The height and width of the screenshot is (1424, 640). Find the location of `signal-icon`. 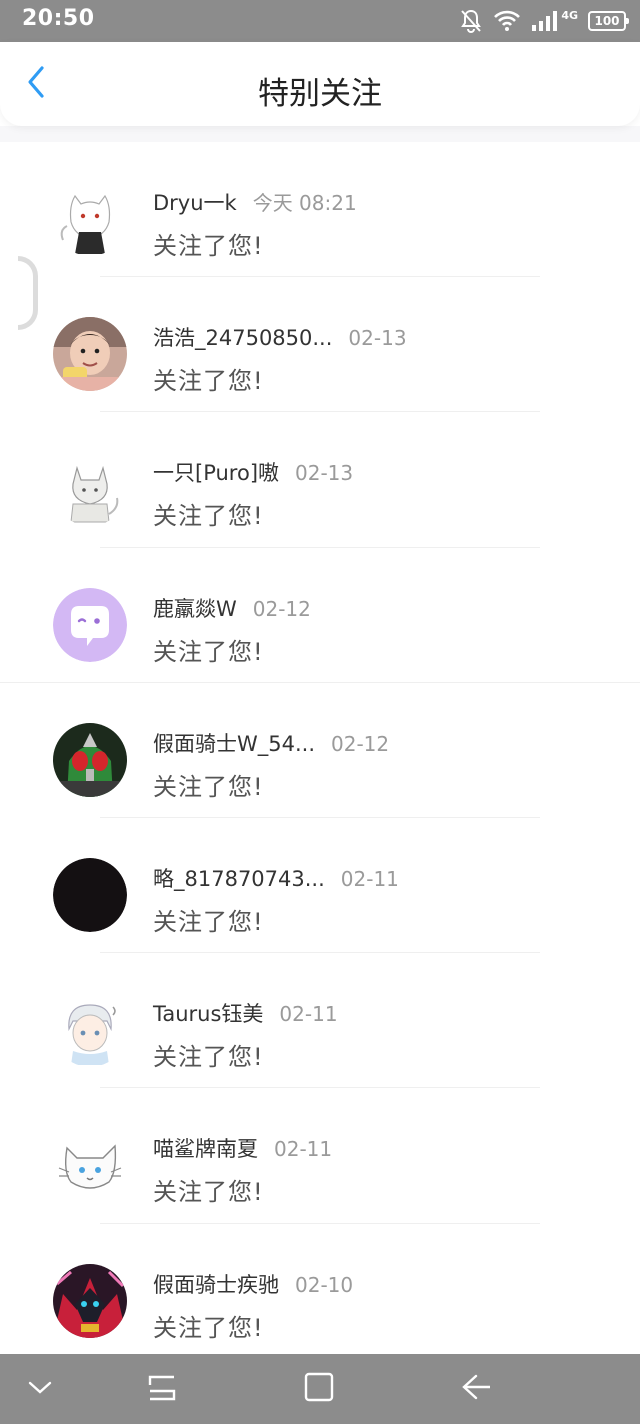

signal-icon is located at coordinates (545, 21).